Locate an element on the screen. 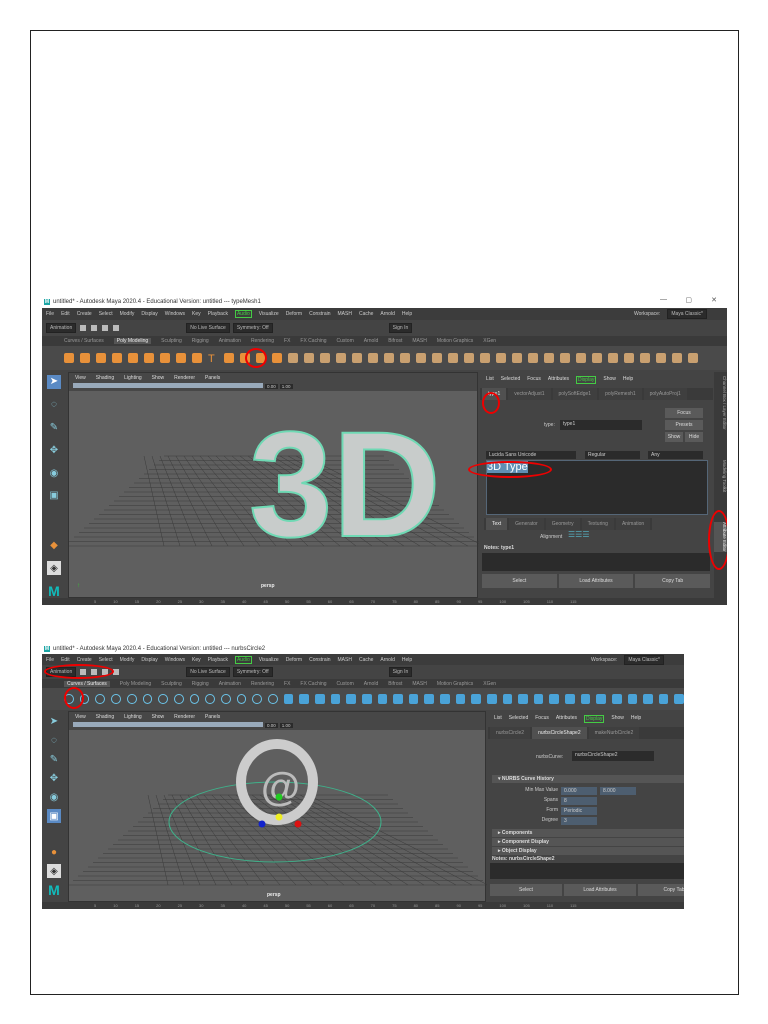  ae-tab: Animation is located at coordinates (633, 524).